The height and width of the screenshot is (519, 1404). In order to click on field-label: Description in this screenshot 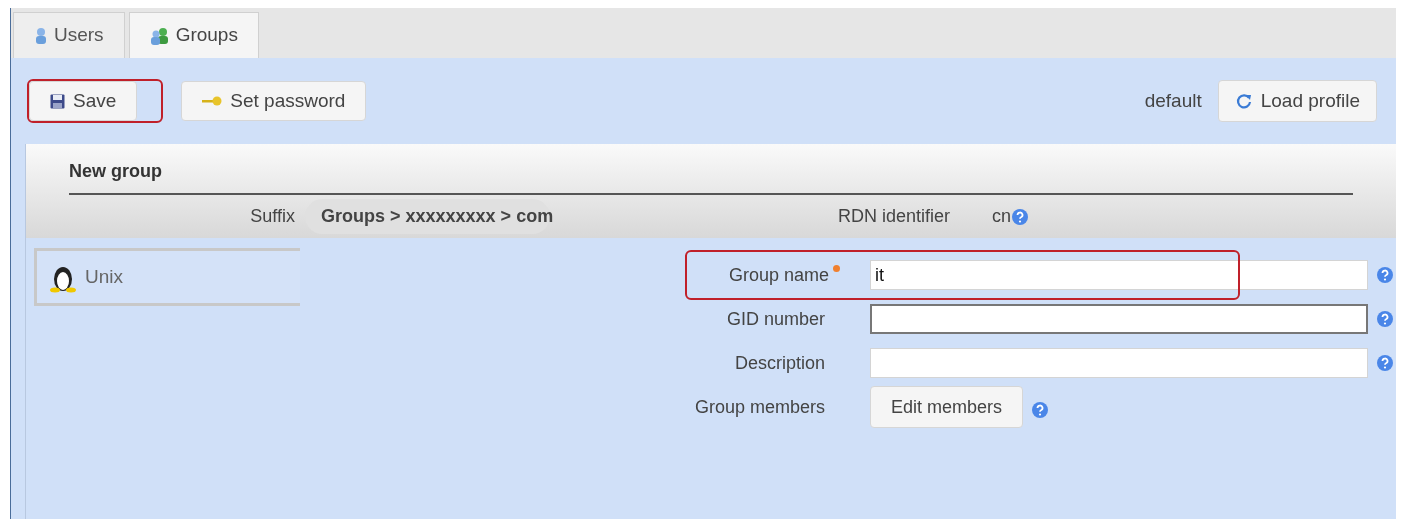, I will do `click(779, 363)`.